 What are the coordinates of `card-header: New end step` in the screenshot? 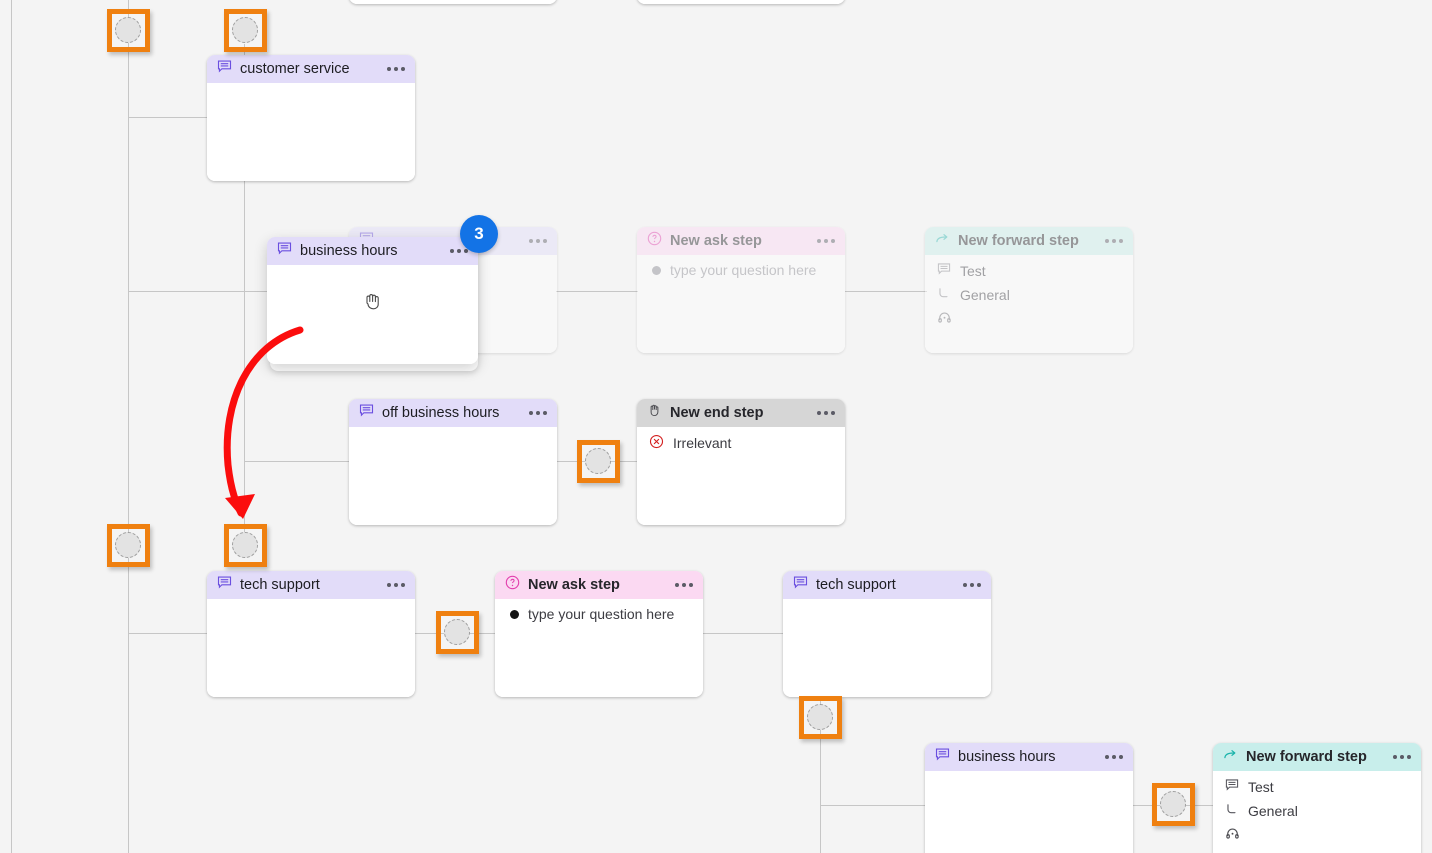 It's located at (741, 413).